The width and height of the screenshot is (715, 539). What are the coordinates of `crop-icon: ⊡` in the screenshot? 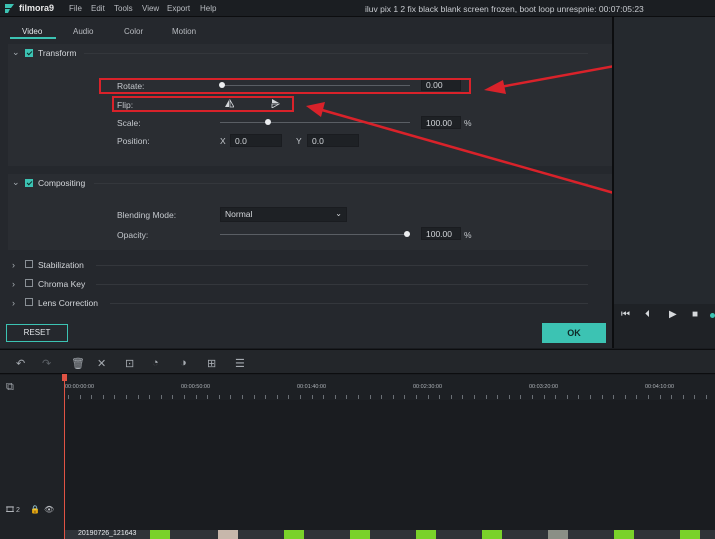 It's located at (129, 363).